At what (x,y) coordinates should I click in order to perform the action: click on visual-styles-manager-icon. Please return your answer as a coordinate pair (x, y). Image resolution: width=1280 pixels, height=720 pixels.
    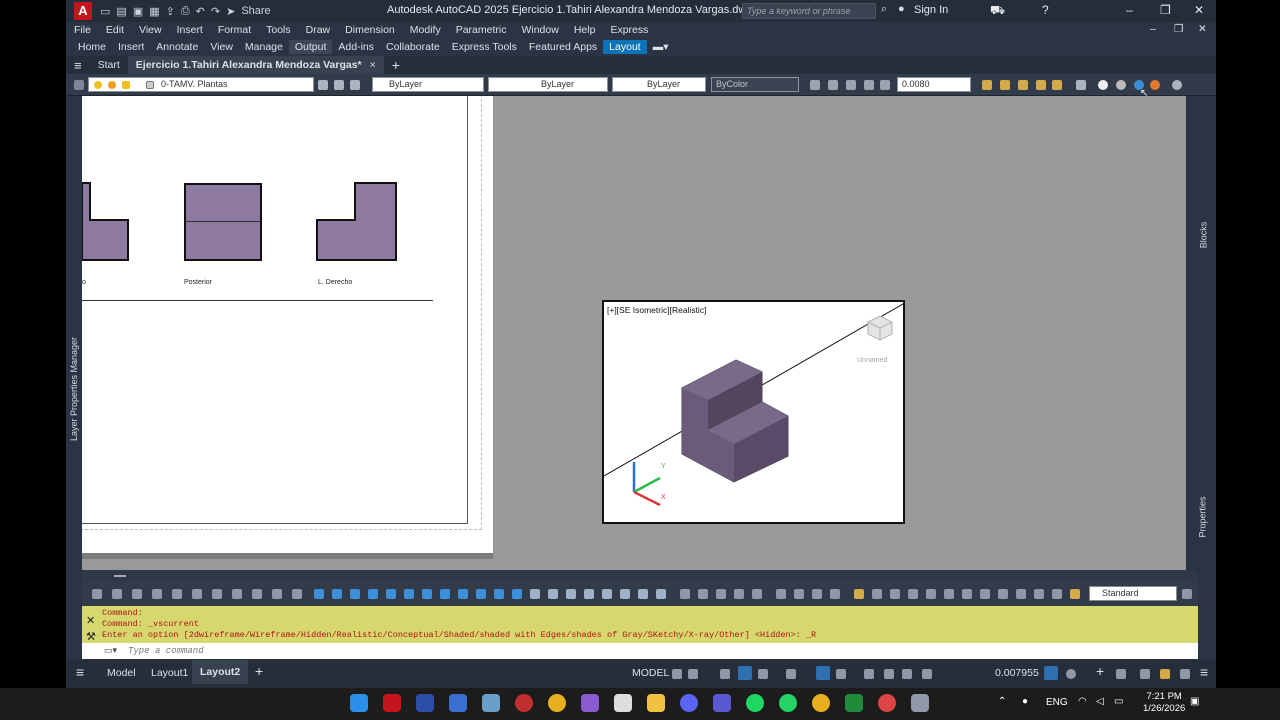
    Looking at the image, I should click on (1177, 85).